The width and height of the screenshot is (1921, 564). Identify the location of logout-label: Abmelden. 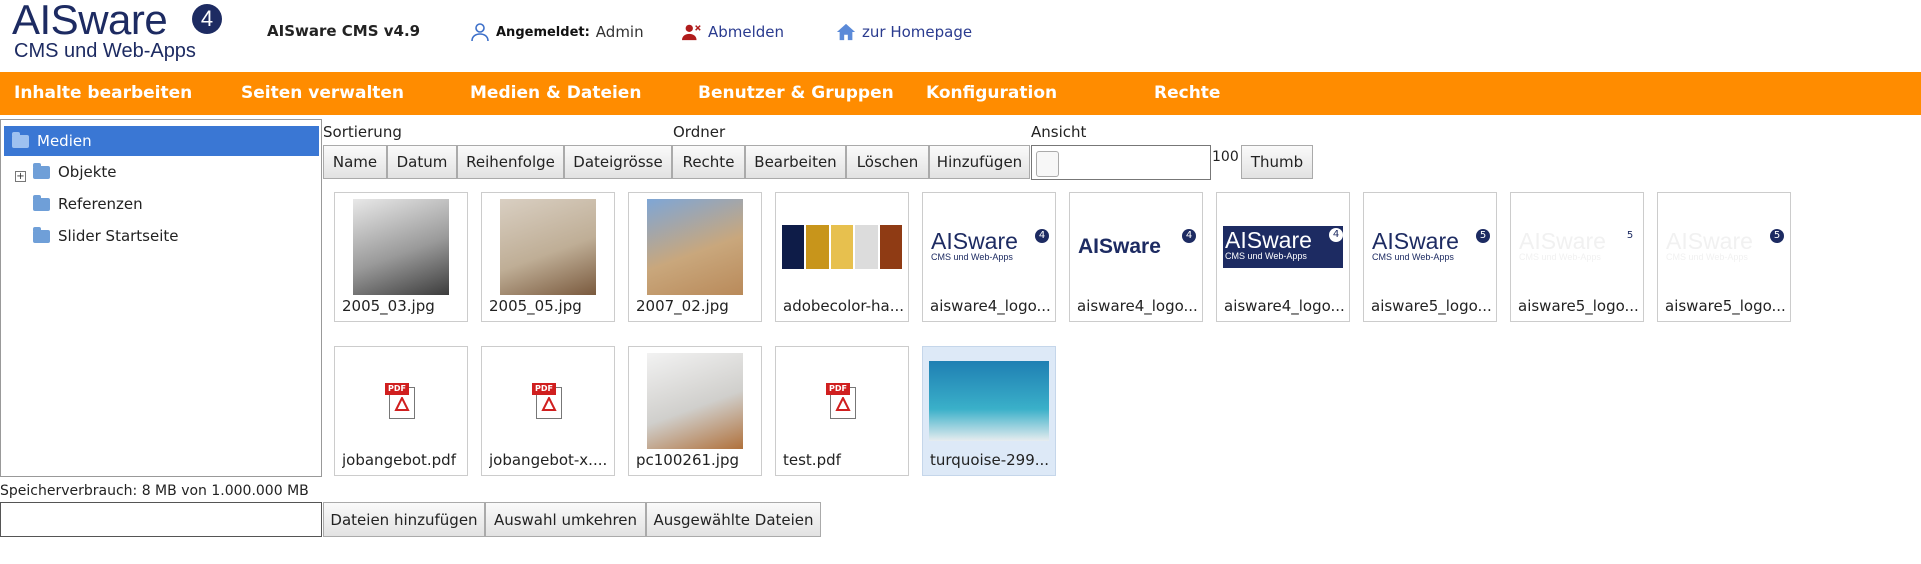
(746, 32).